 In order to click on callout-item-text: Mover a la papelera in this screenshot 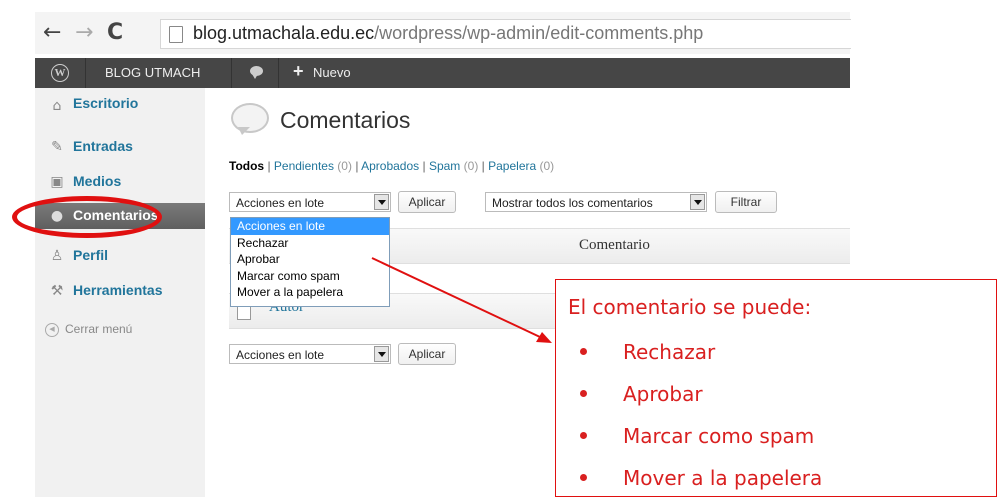, I will do `click(723, 478)`.